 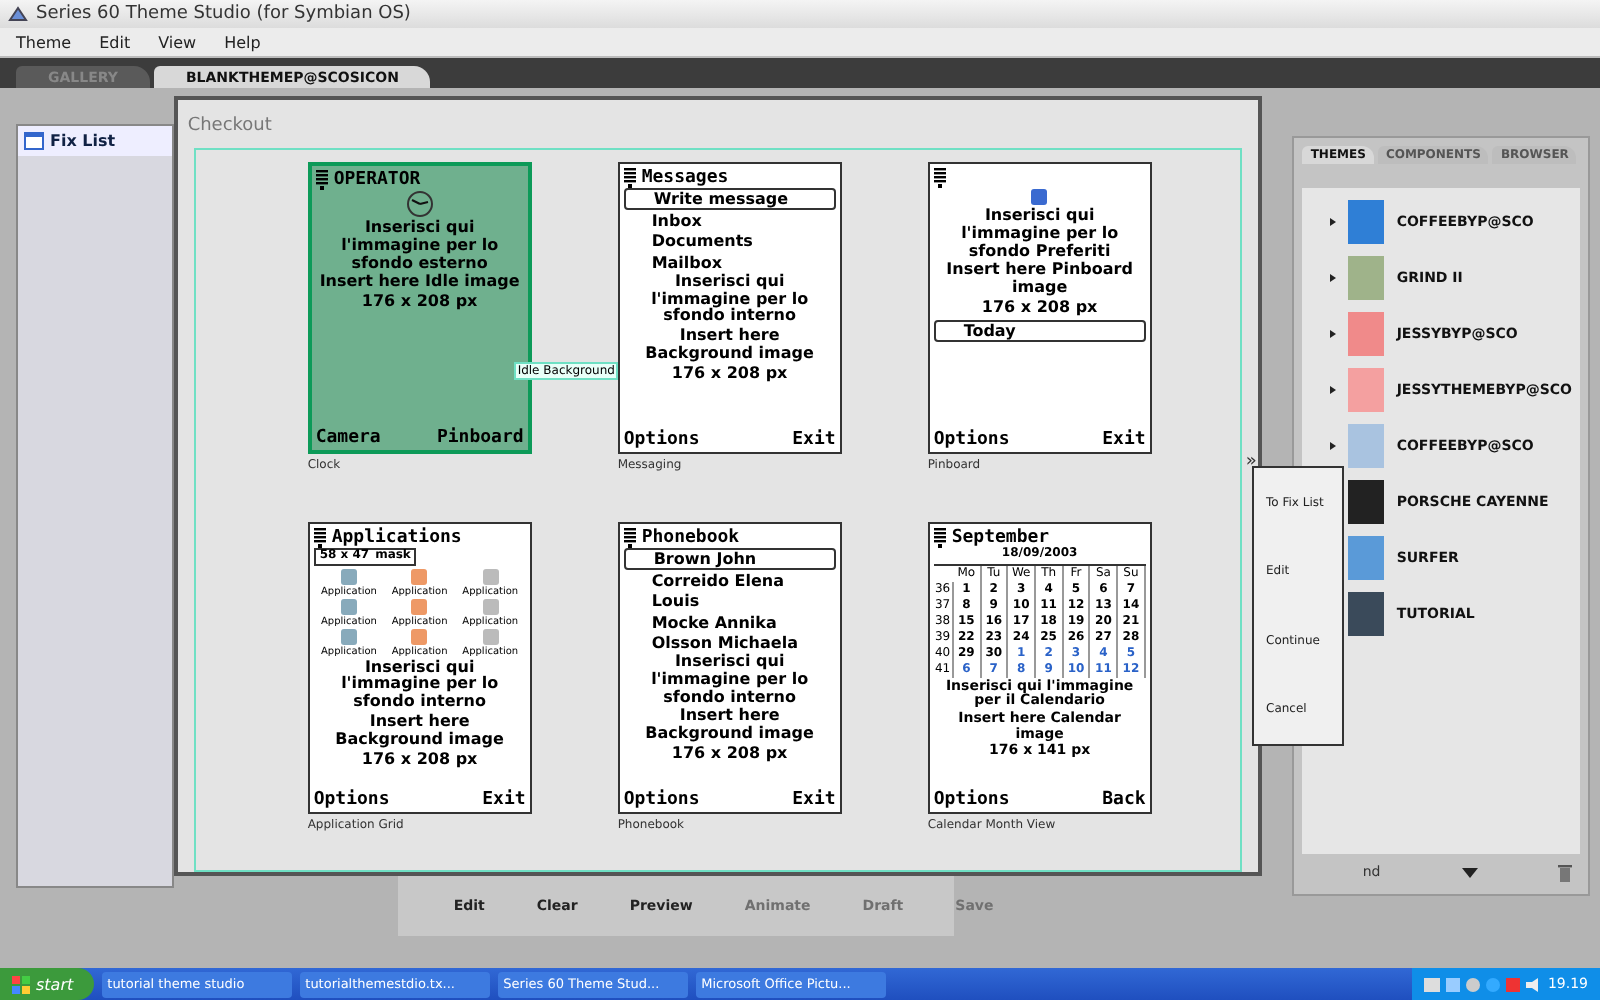 What do you see at coordinates (21, 984) in the screenshot?
I see `windows-logo-icon` at bounding box center [21, 984].